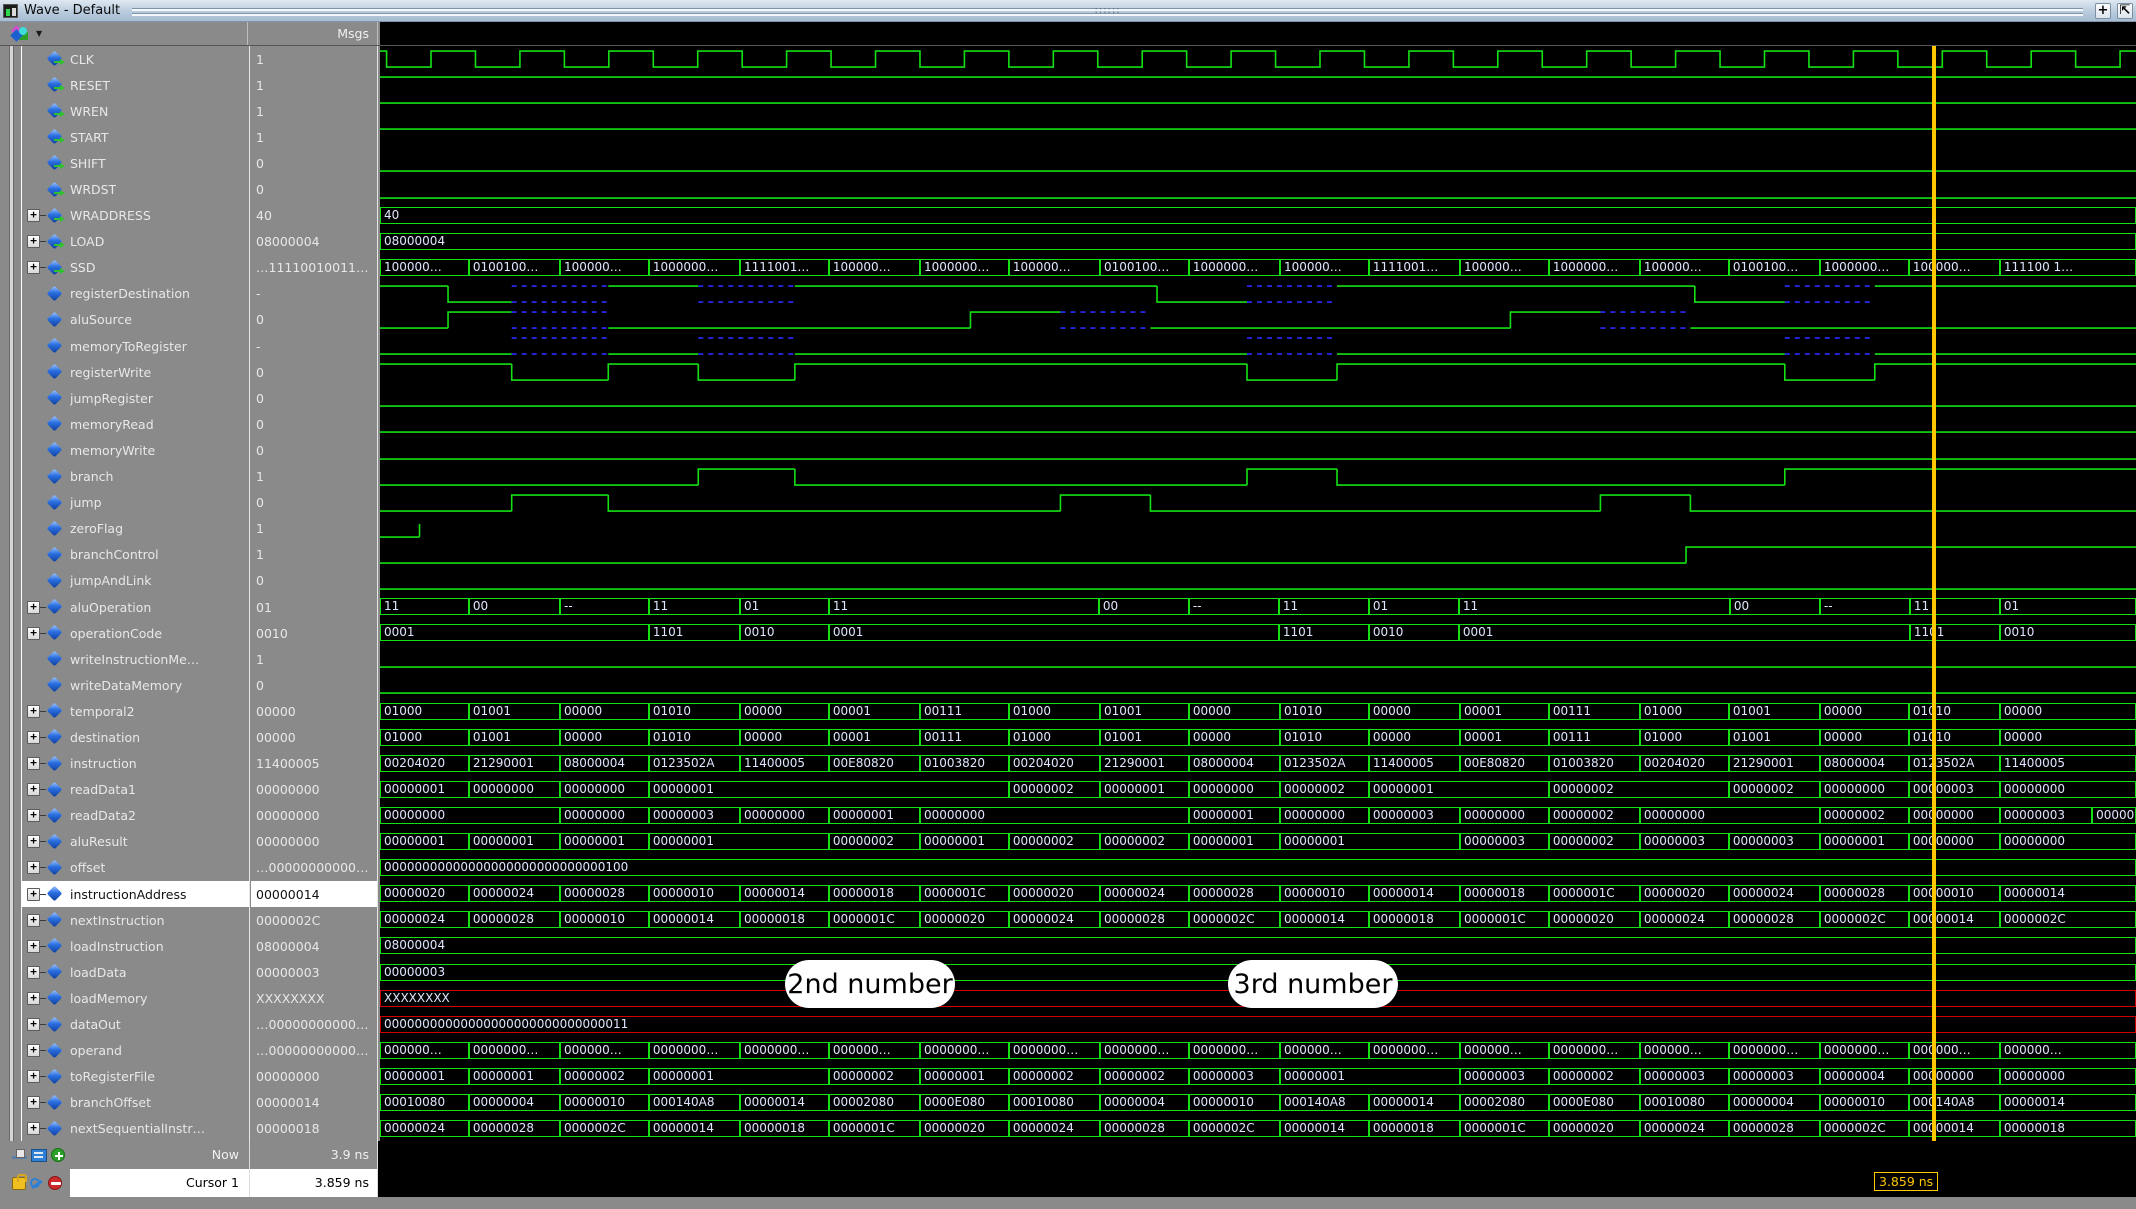  What do you see at coordinates (135, 816) in the screenshot?
I see `signal-row-readdata2: + readData2` at bounding box center [135, 816].